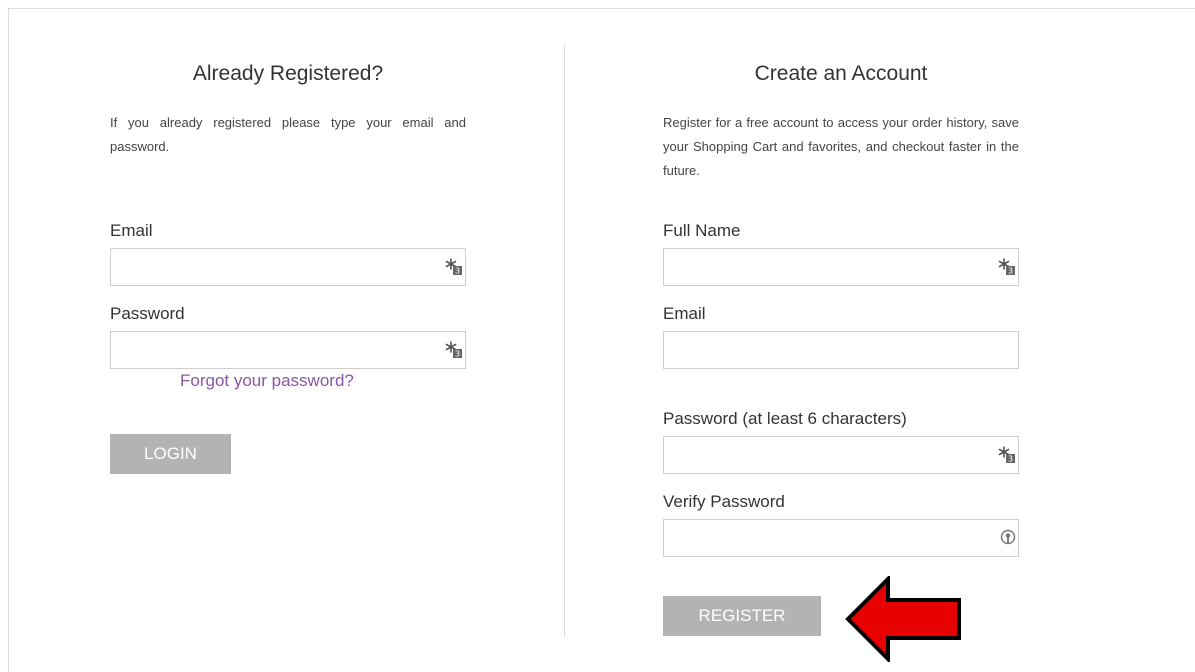  I want to click on login-button: LOGIN, so click(170, 454).